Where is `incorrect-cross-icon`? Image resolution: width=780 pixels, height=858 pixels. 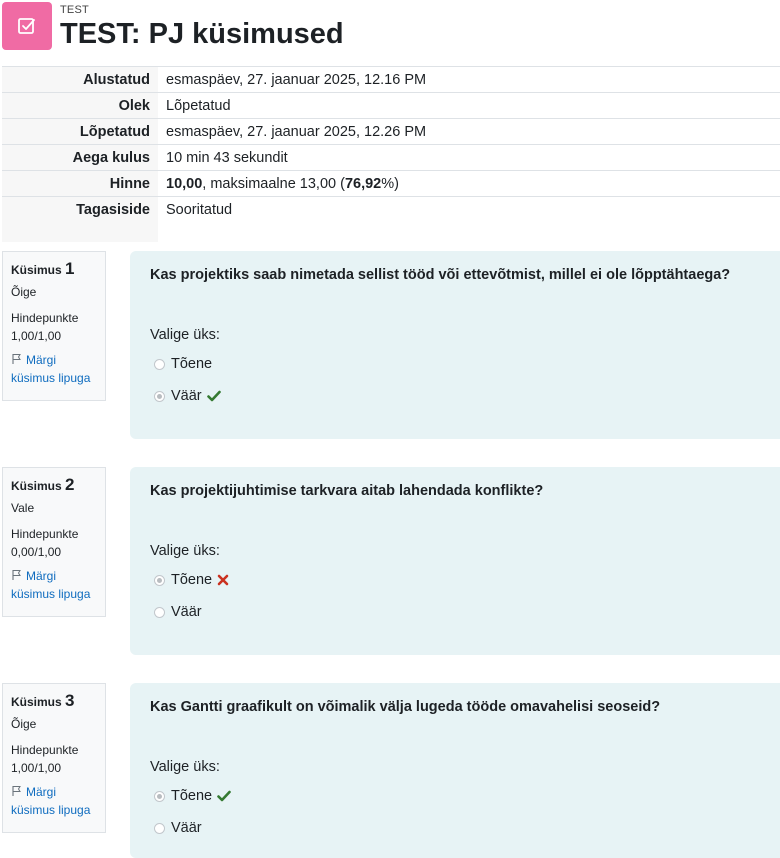 incorrect-cross-icon is located at coordinates (223, 580).